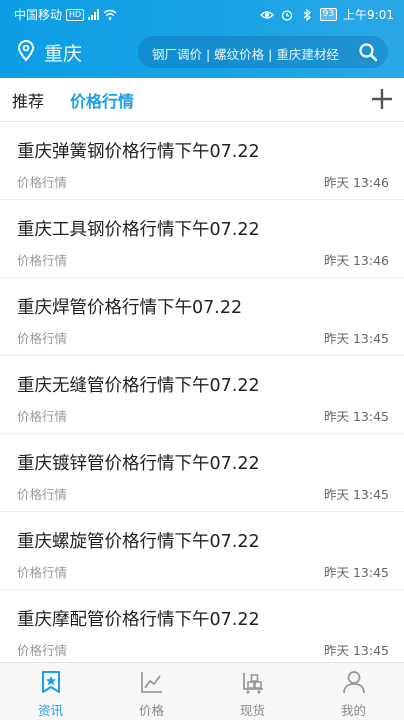 The width and height of the screenshot is (404, 720). I want to click on news-item: 重庆无缝管价格行情下午07.22 价格行情 昨天 13:45, so click(202, 395).